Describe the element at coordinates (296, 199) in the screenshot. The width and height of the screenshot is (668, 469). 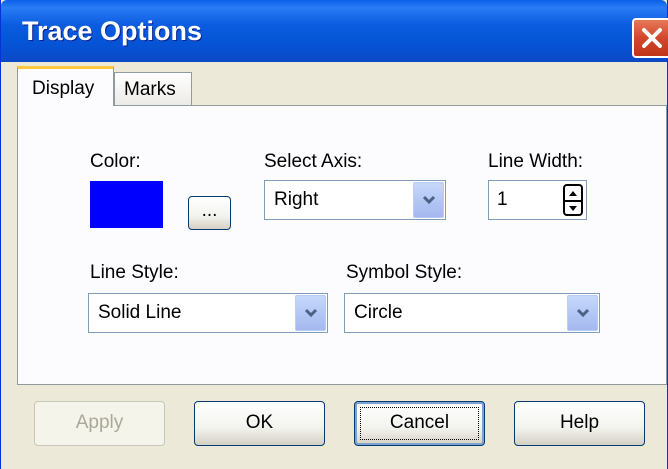
I see `select-axis-value: Right` at that location.